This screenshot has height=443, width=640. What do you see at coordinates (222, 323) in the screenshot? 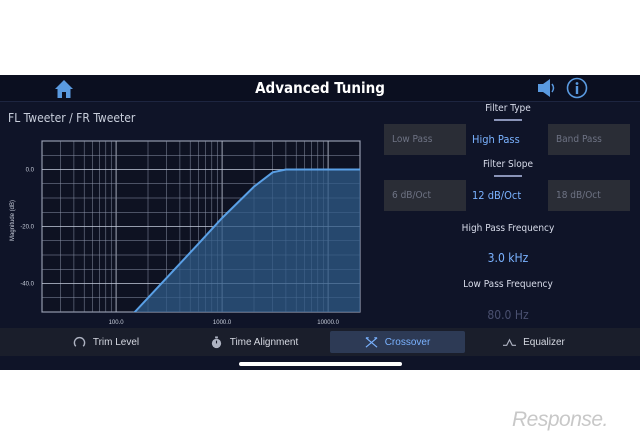
I see `x-tick-label: 1000.0` at bounding box center [222, 323].